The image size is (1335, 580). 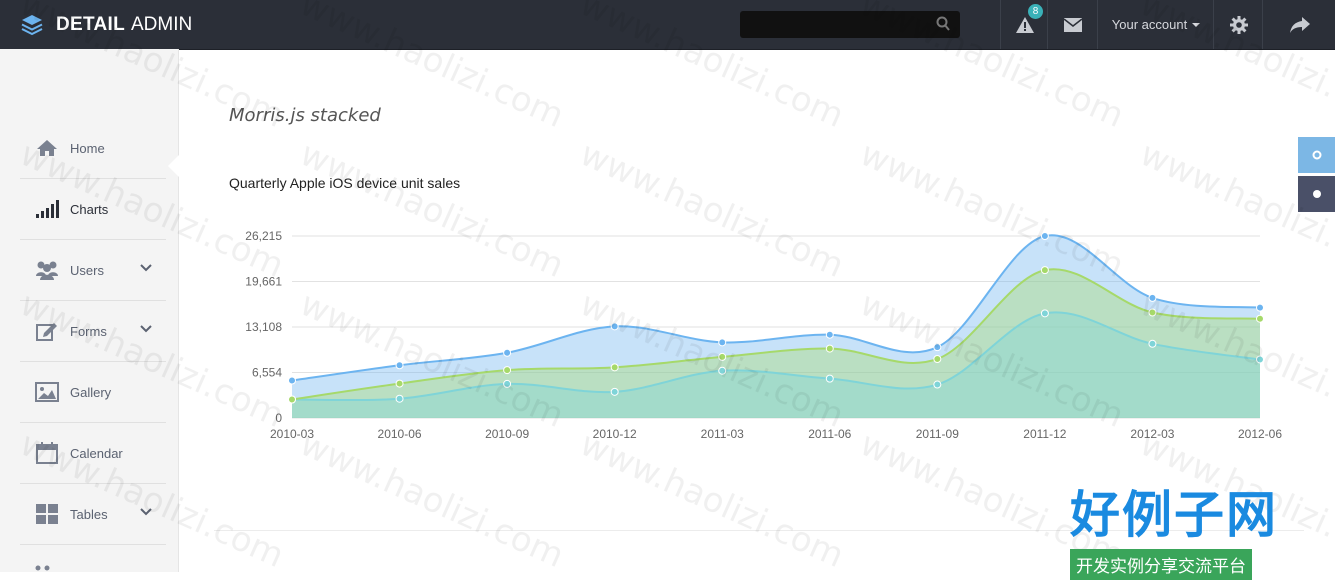 What do you see at coordinates (1024, 24) in the screenshot?
I see `alerts-button: 8` at bounding box center [1024, 24].